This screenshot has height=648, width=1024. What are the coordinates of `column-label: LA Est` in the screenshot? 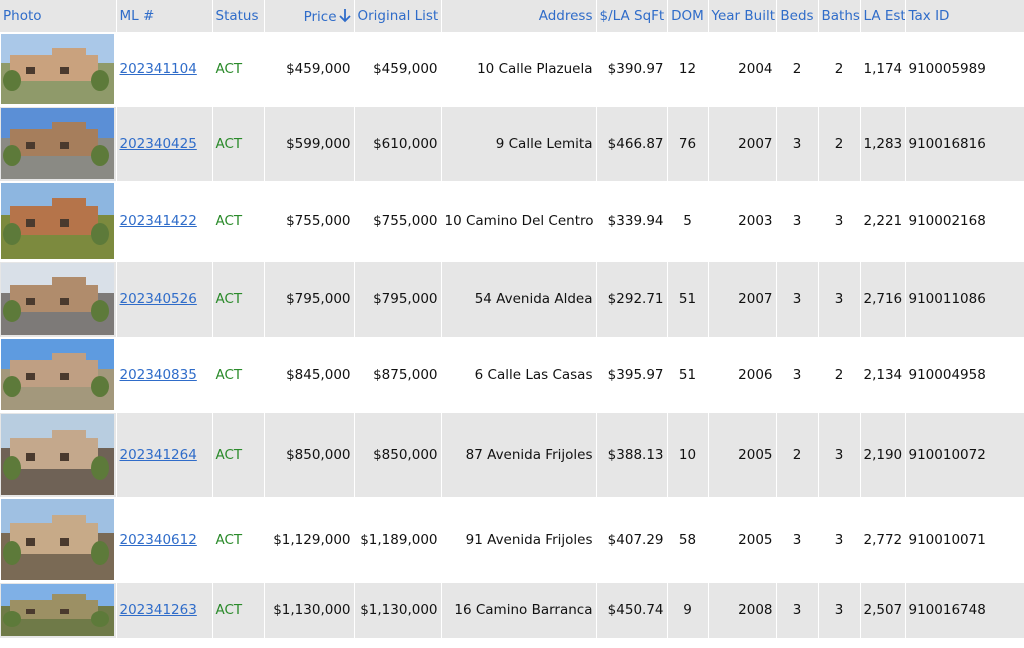 It's located at (884, 16).